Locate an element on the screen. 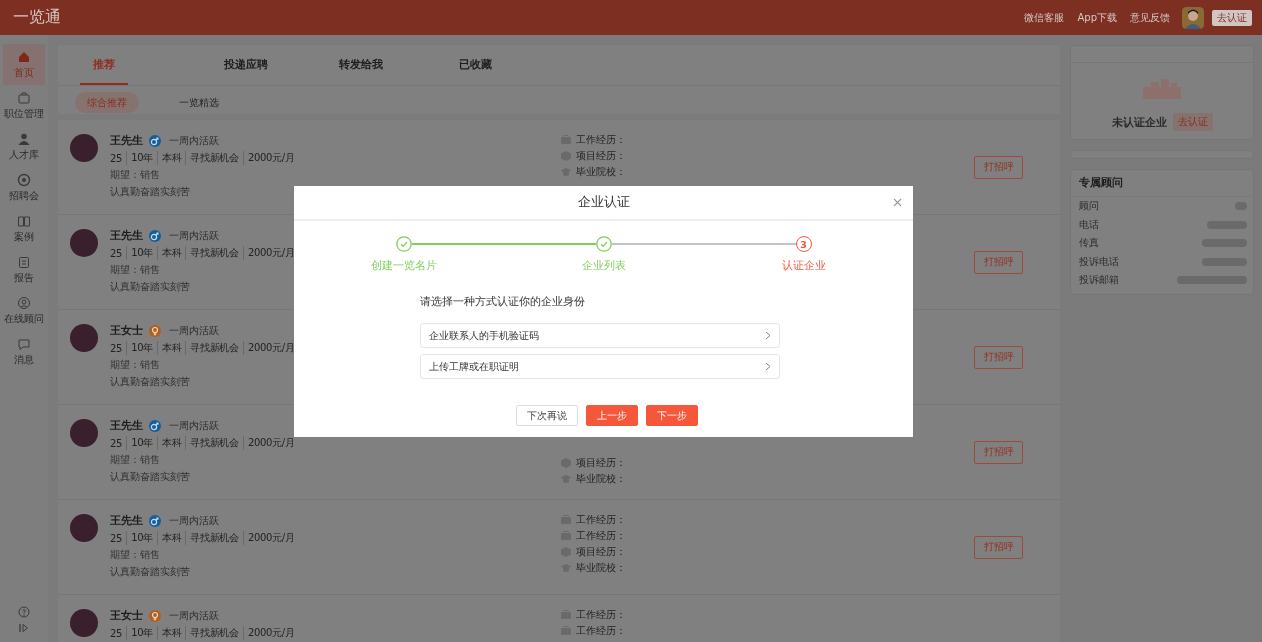  close-icon is located at coordinates (897, 202).